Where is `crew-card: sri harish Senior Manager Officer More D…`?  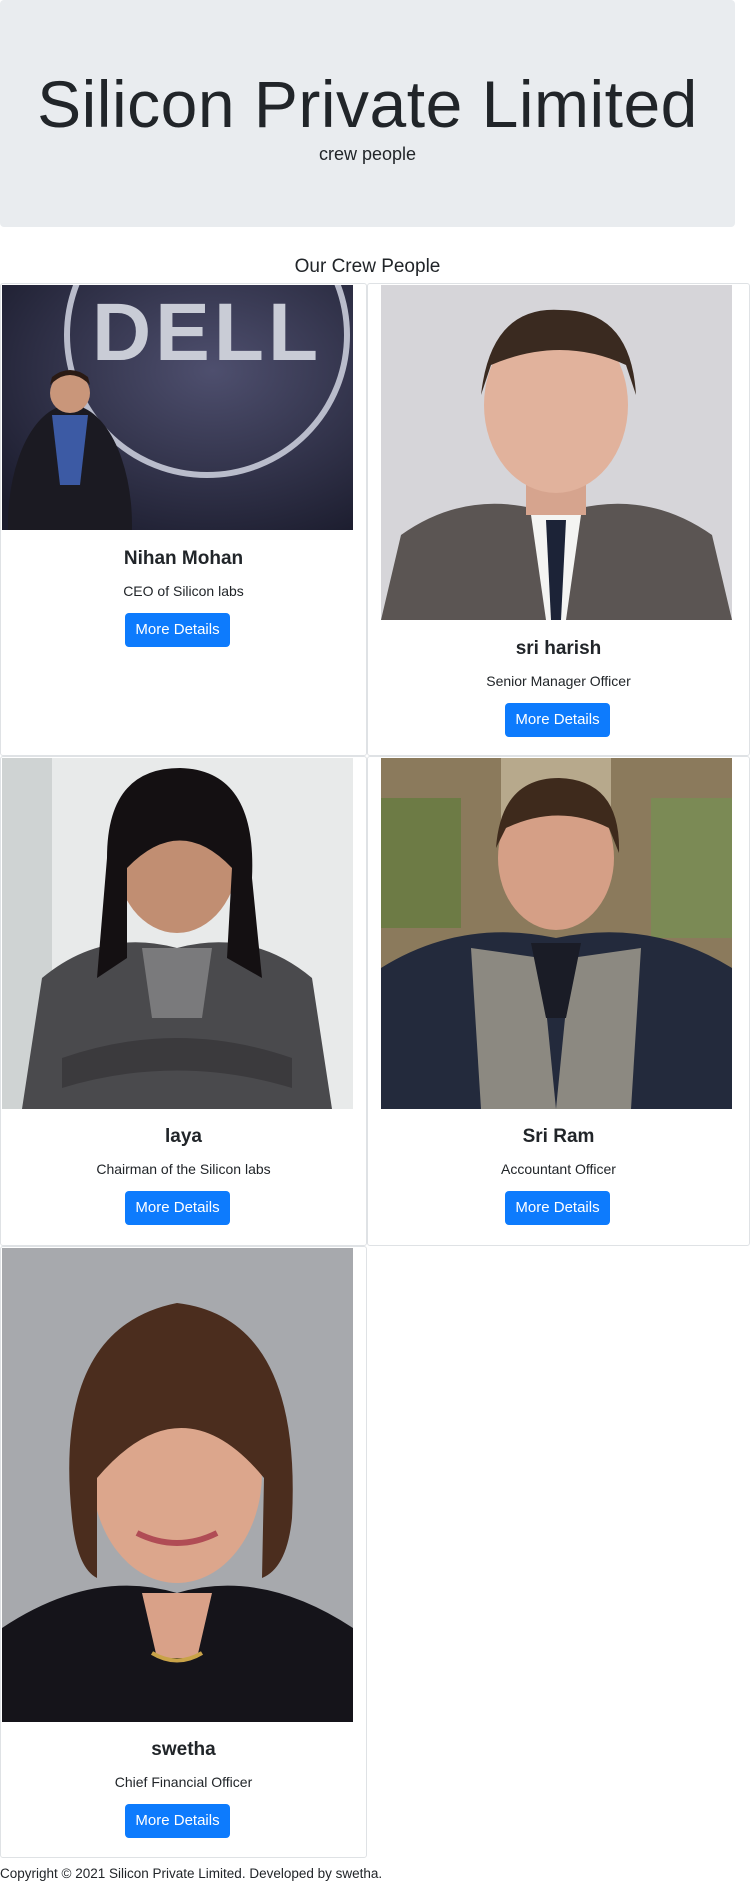 crew-card: sri harish Senior Manager Officer More D… is located at coordinates (558, 519).